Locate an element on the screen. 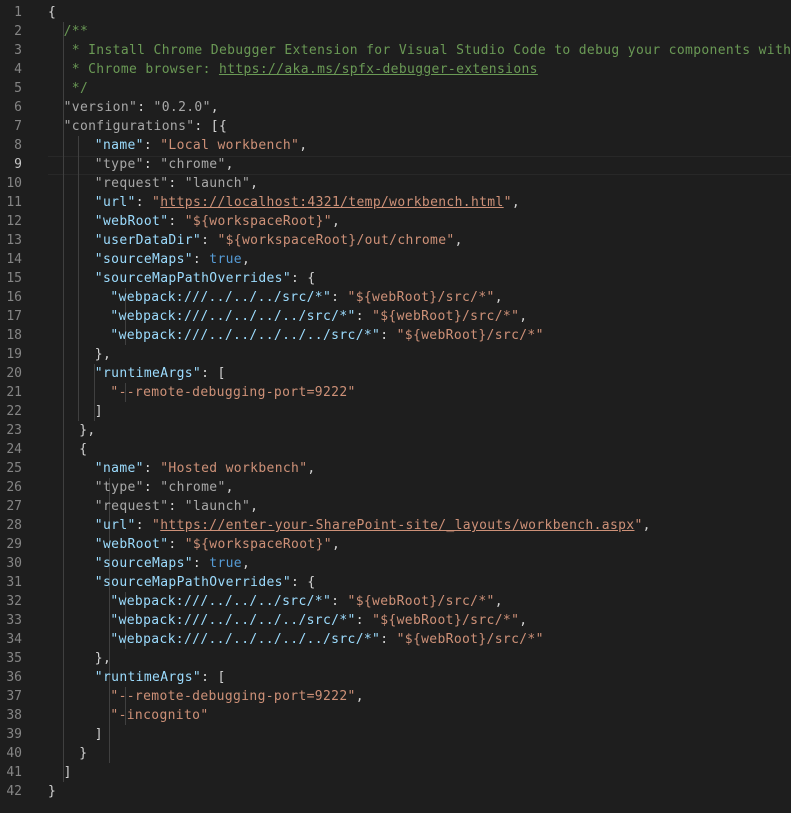 The width and height of the screenshot is (791, 813). line-number: 15 is located at coordinates (14, 278).